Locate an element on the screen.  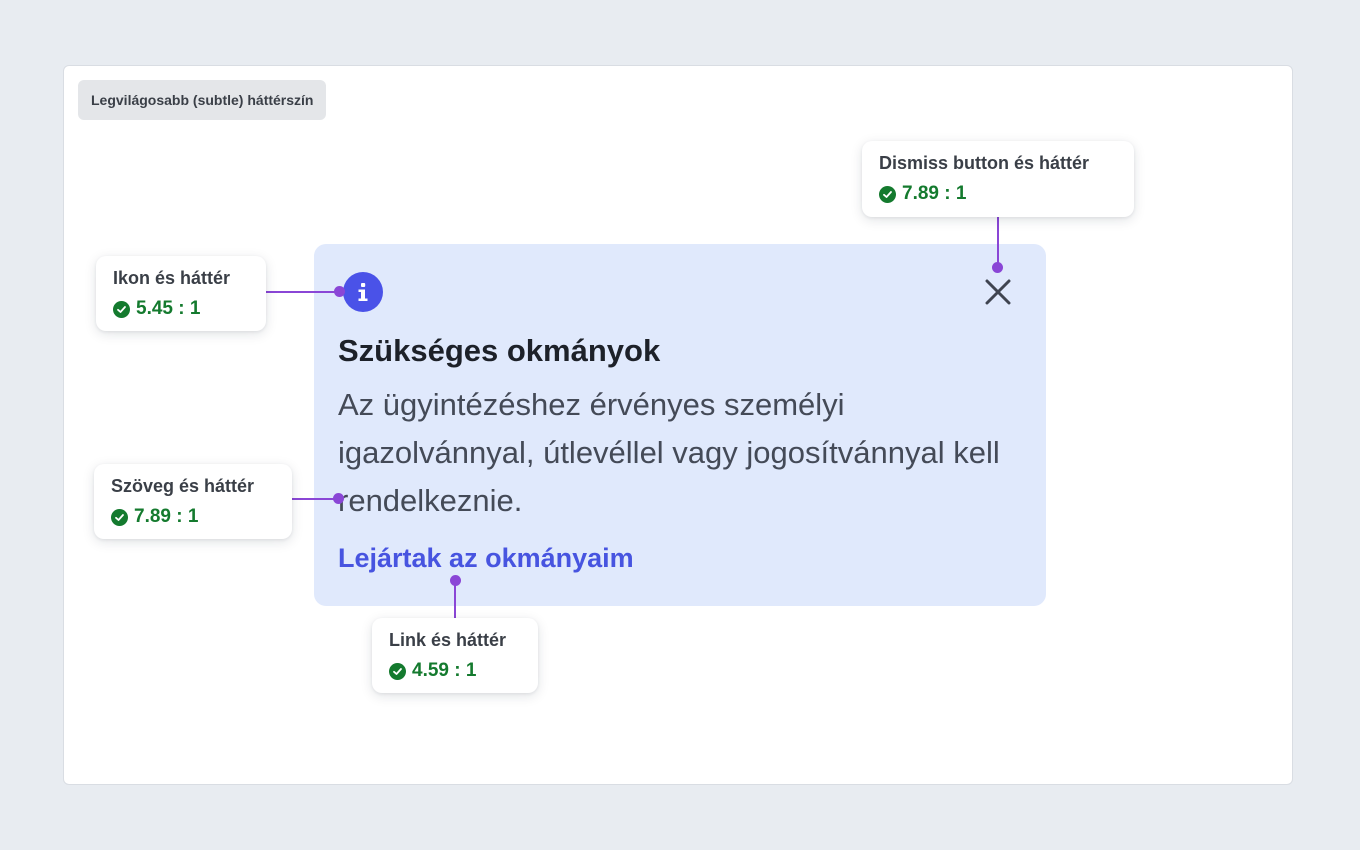
contrast-ratio: 5.45 : 1 is located at coordinates (181, 309).